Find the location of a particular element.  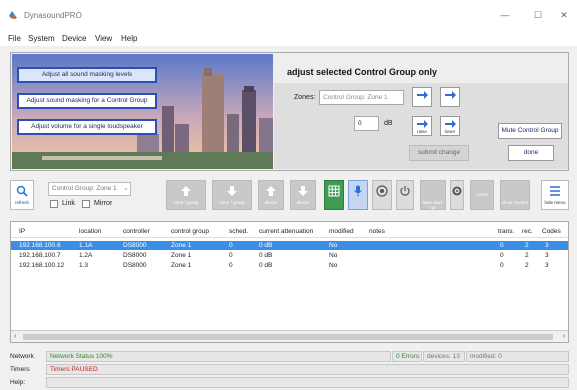

control-group-select: Control Group: Zone 1 is located at coordinates (89, 189).